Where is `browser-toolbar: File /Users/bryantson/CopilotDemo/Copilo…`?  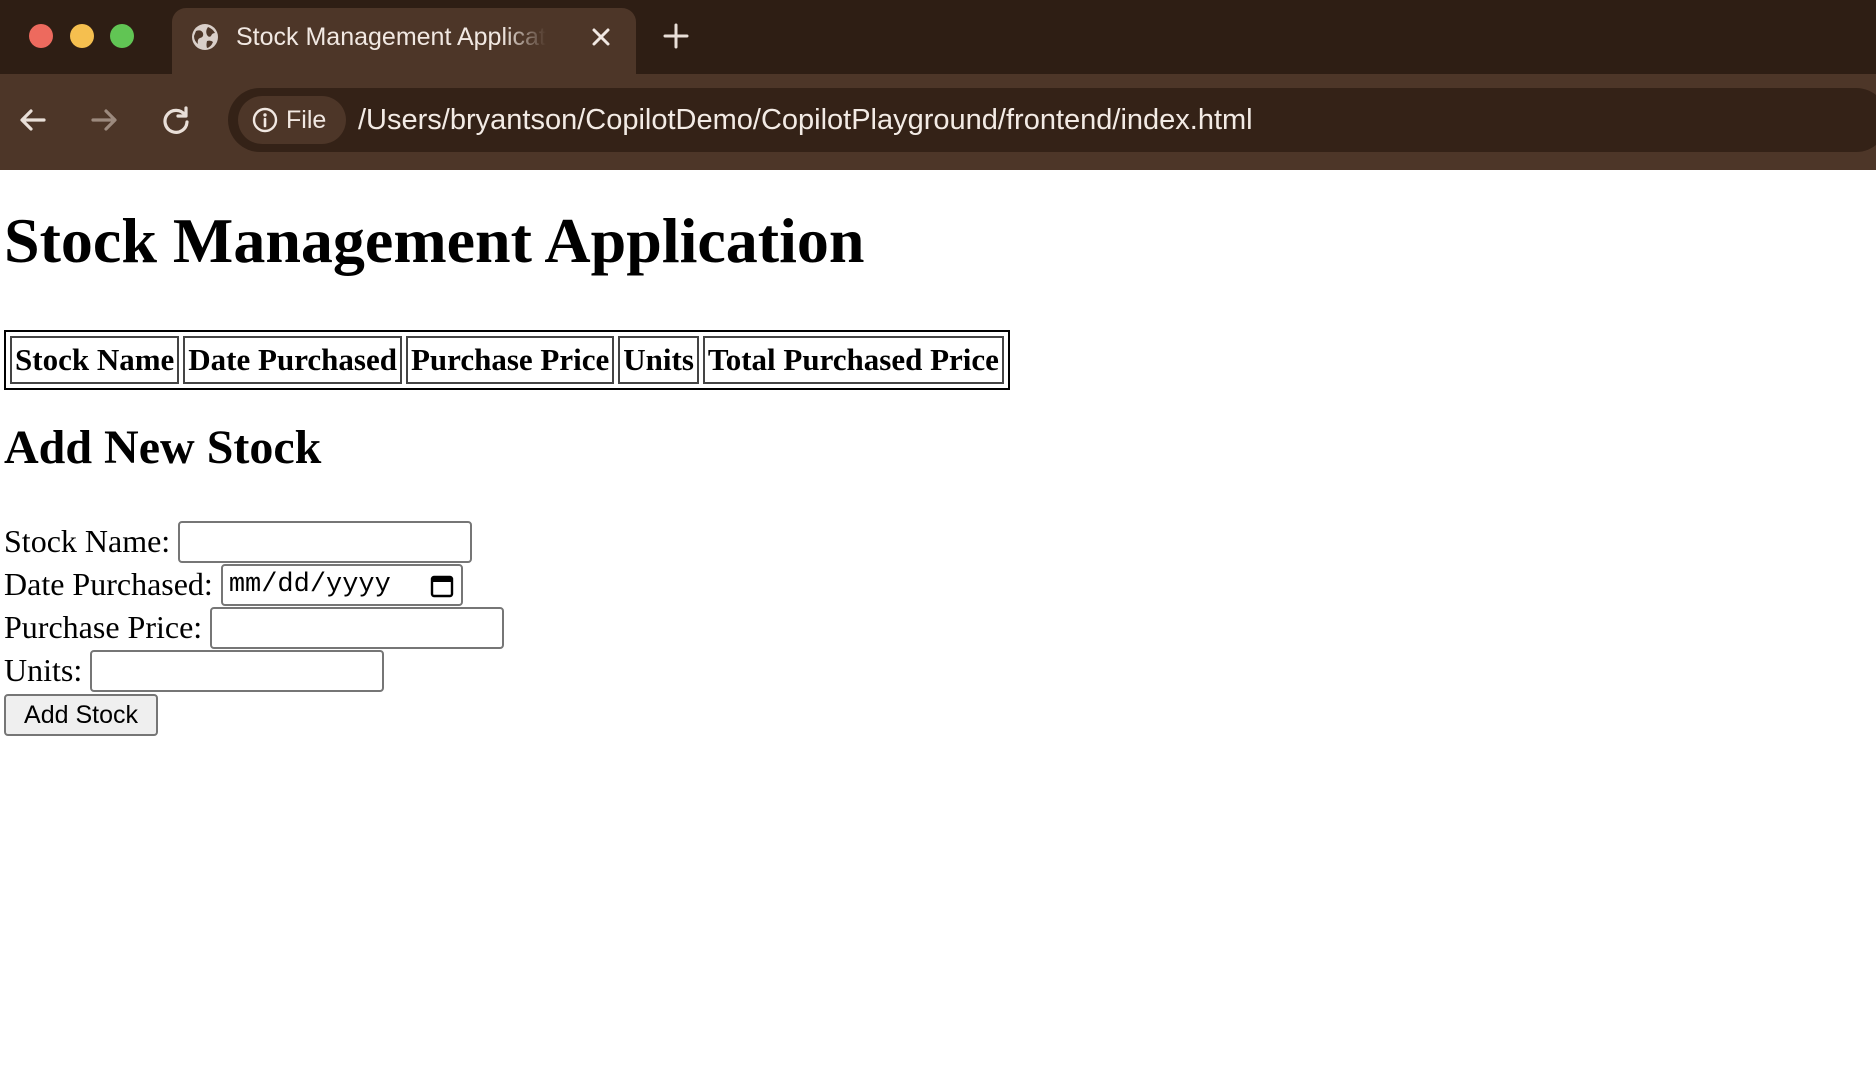
browser-toolbar: File /Users/bryantson/CopilotDemo/Copilo… is located at coordinates (938, 122).